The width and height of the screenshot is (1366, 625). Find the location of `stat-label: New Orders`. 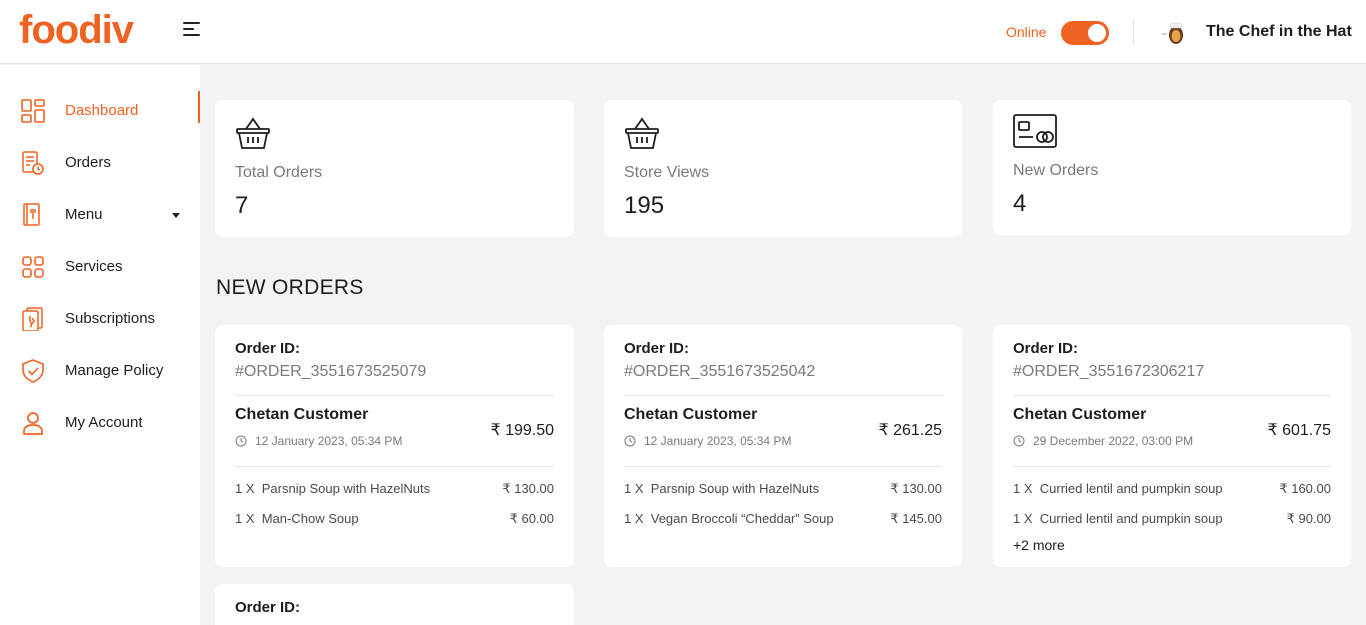

stat-label: New Orders is located at coordinates (1056, 170).